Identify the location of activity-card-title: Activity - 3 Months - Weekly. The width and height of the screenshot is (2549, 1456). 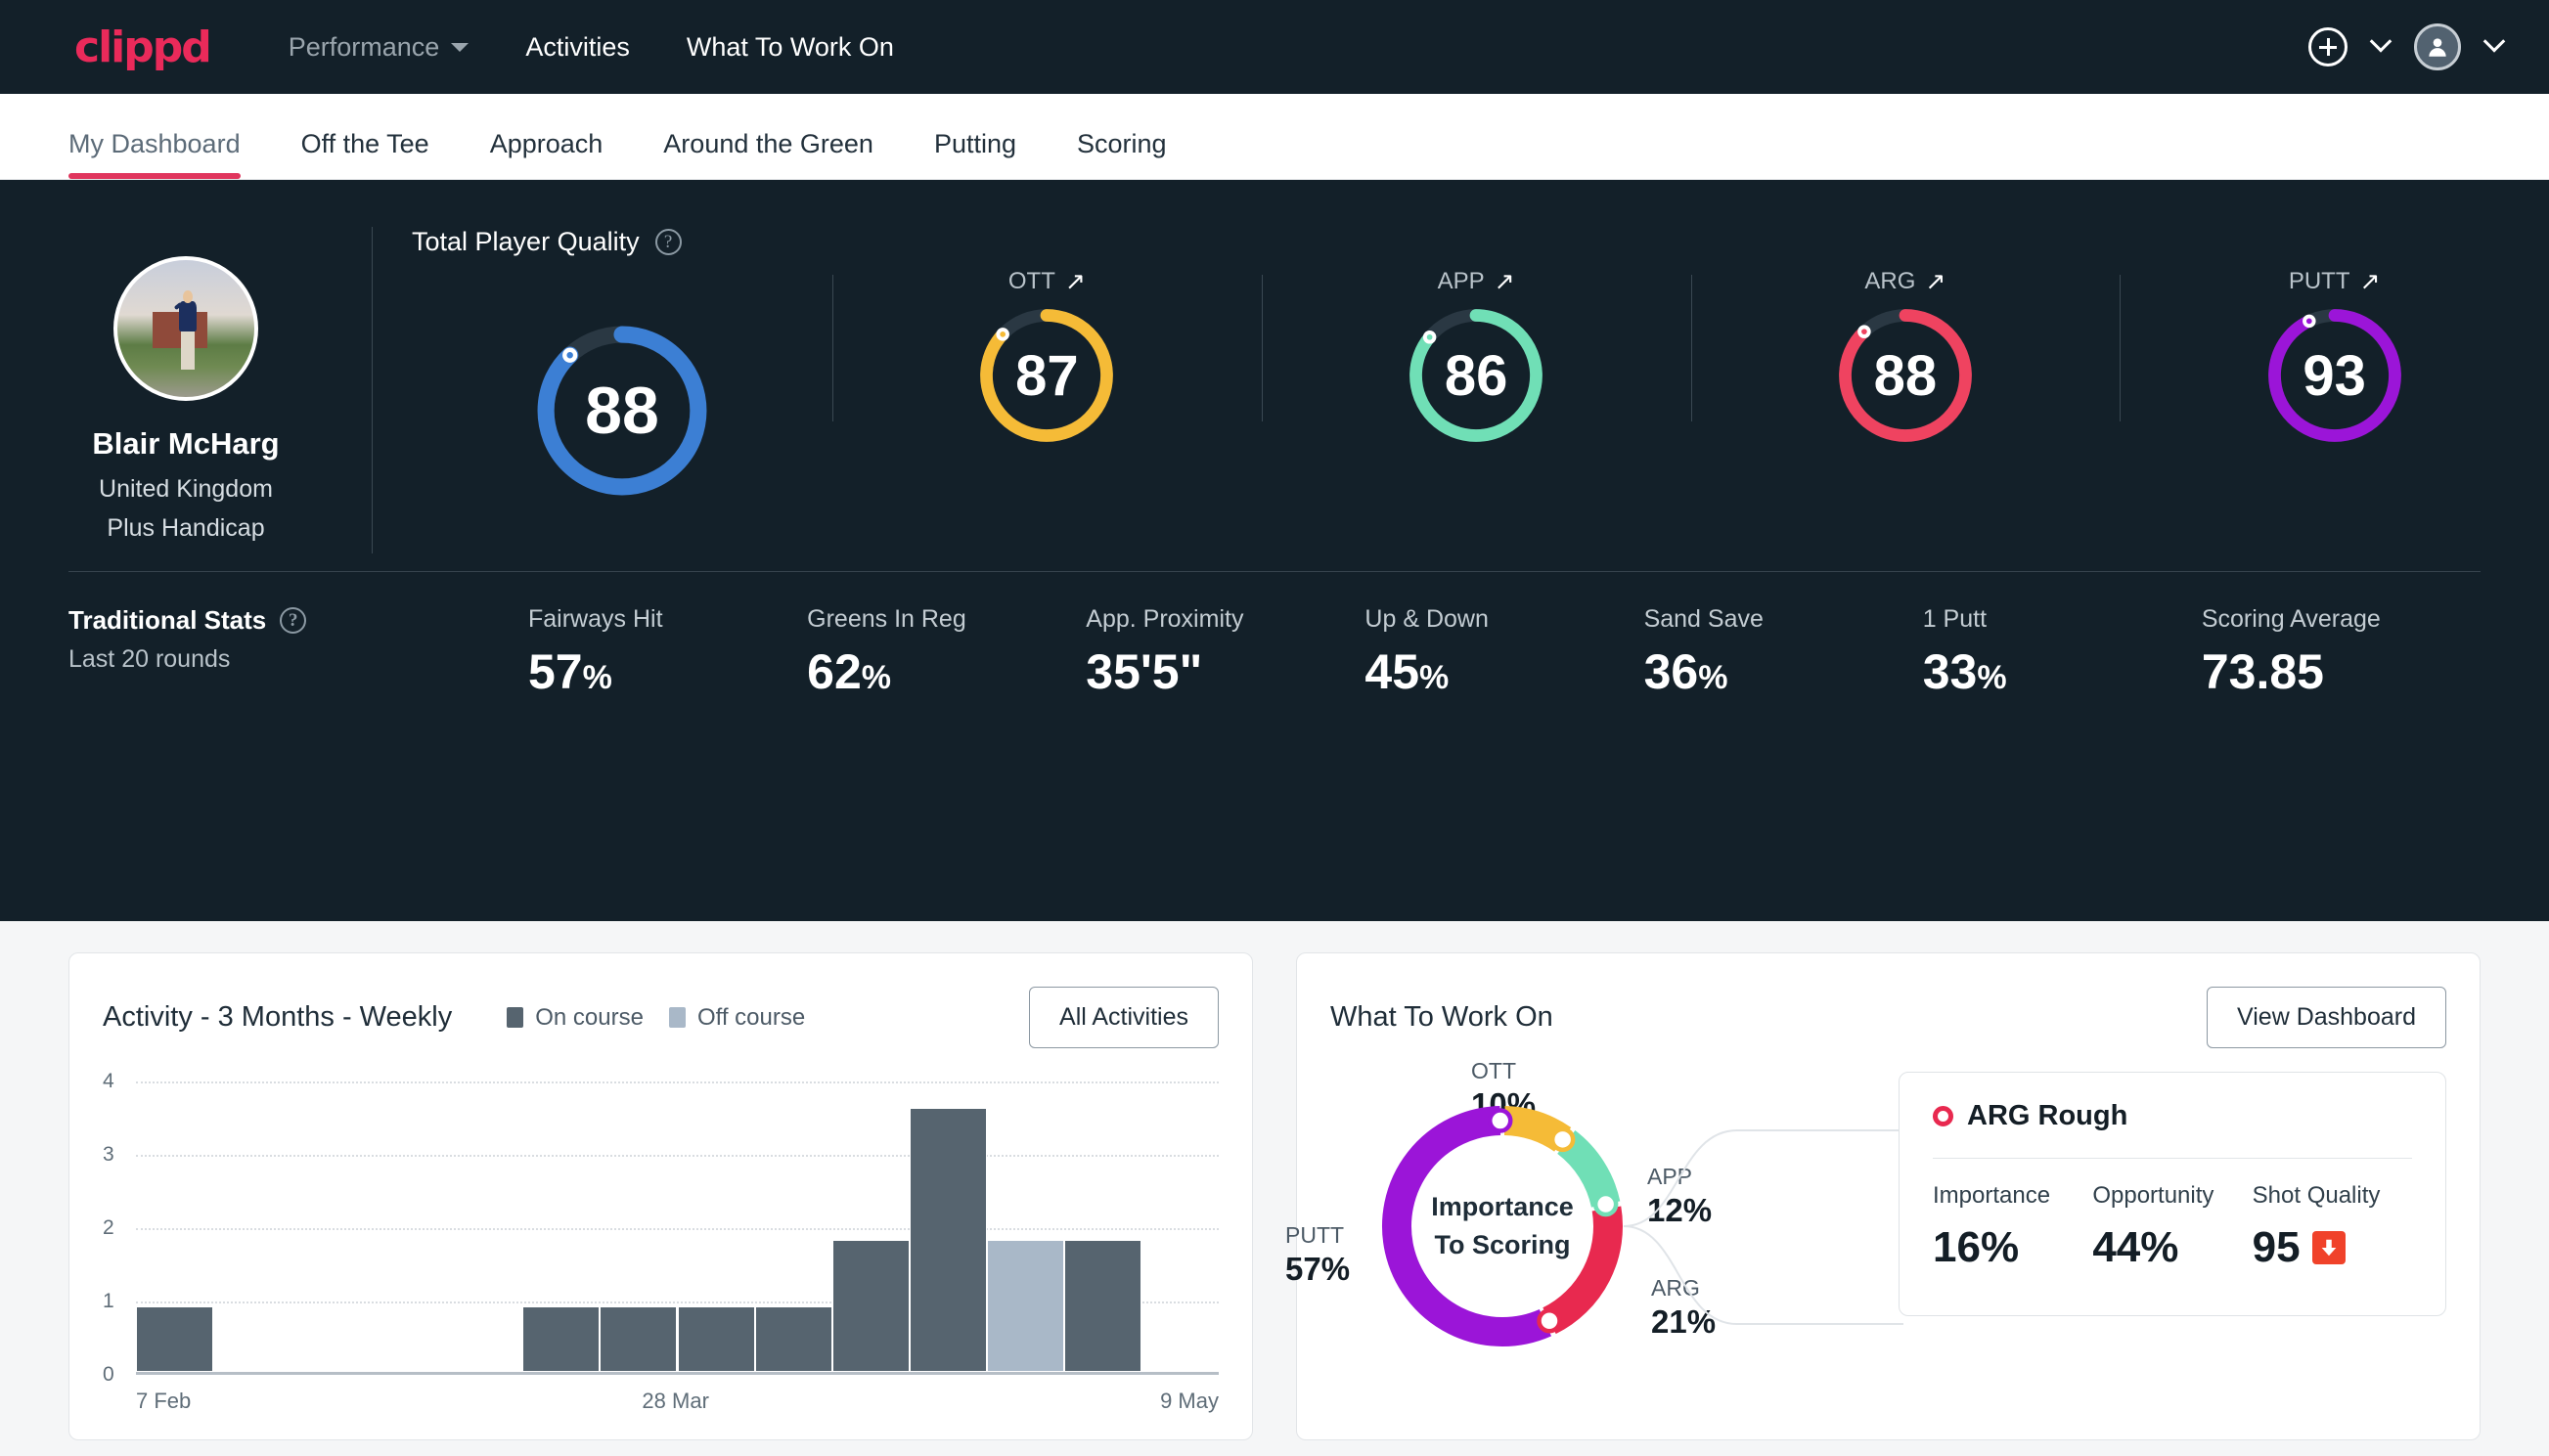
(278, 1017).